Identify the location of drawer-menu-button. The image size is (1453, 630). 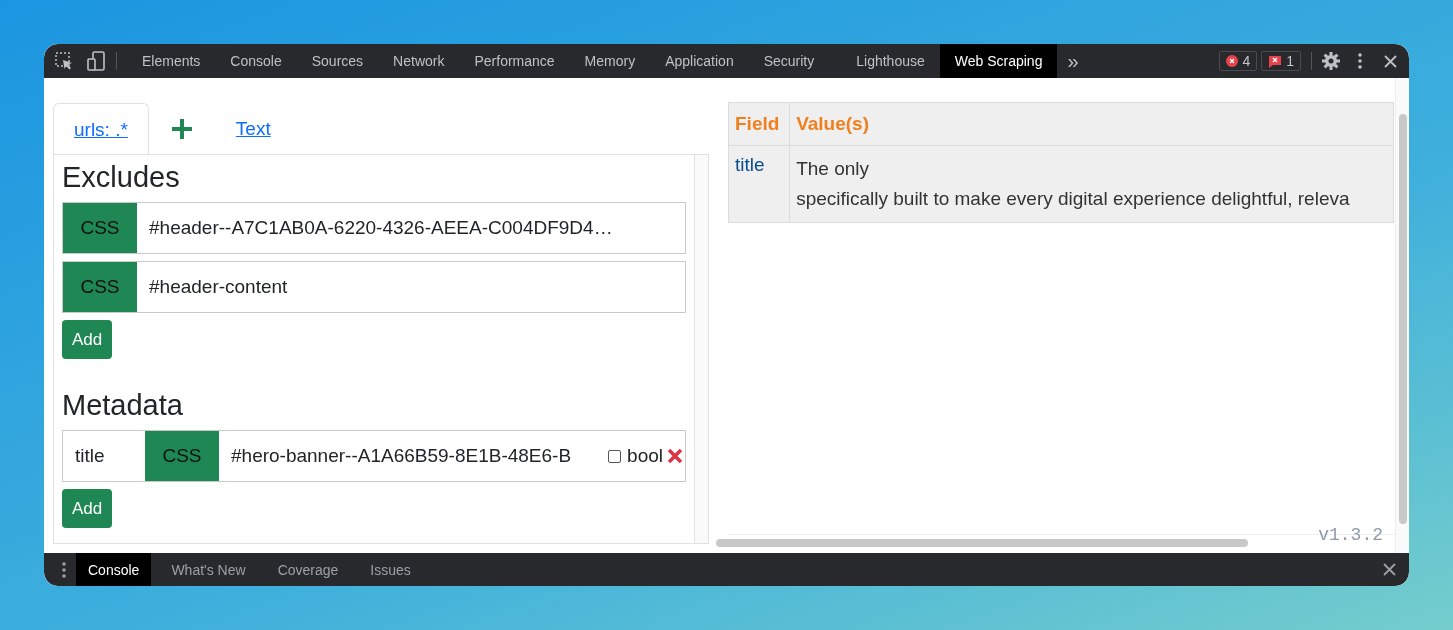
(64, 569).